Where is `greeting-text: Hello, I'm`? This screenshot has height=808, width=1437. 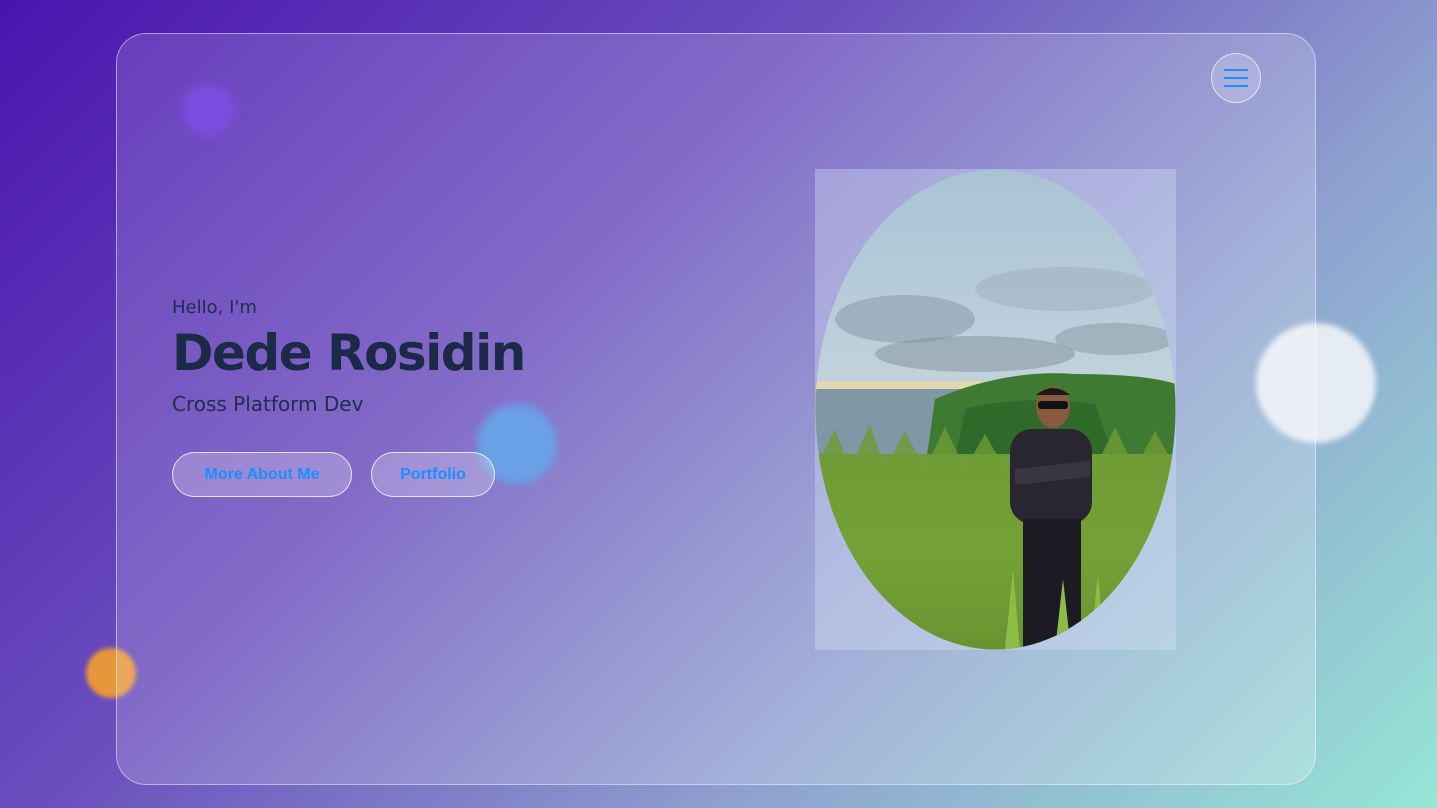 greeting-text: Hello, I'm is located at coordinates (214, 307).